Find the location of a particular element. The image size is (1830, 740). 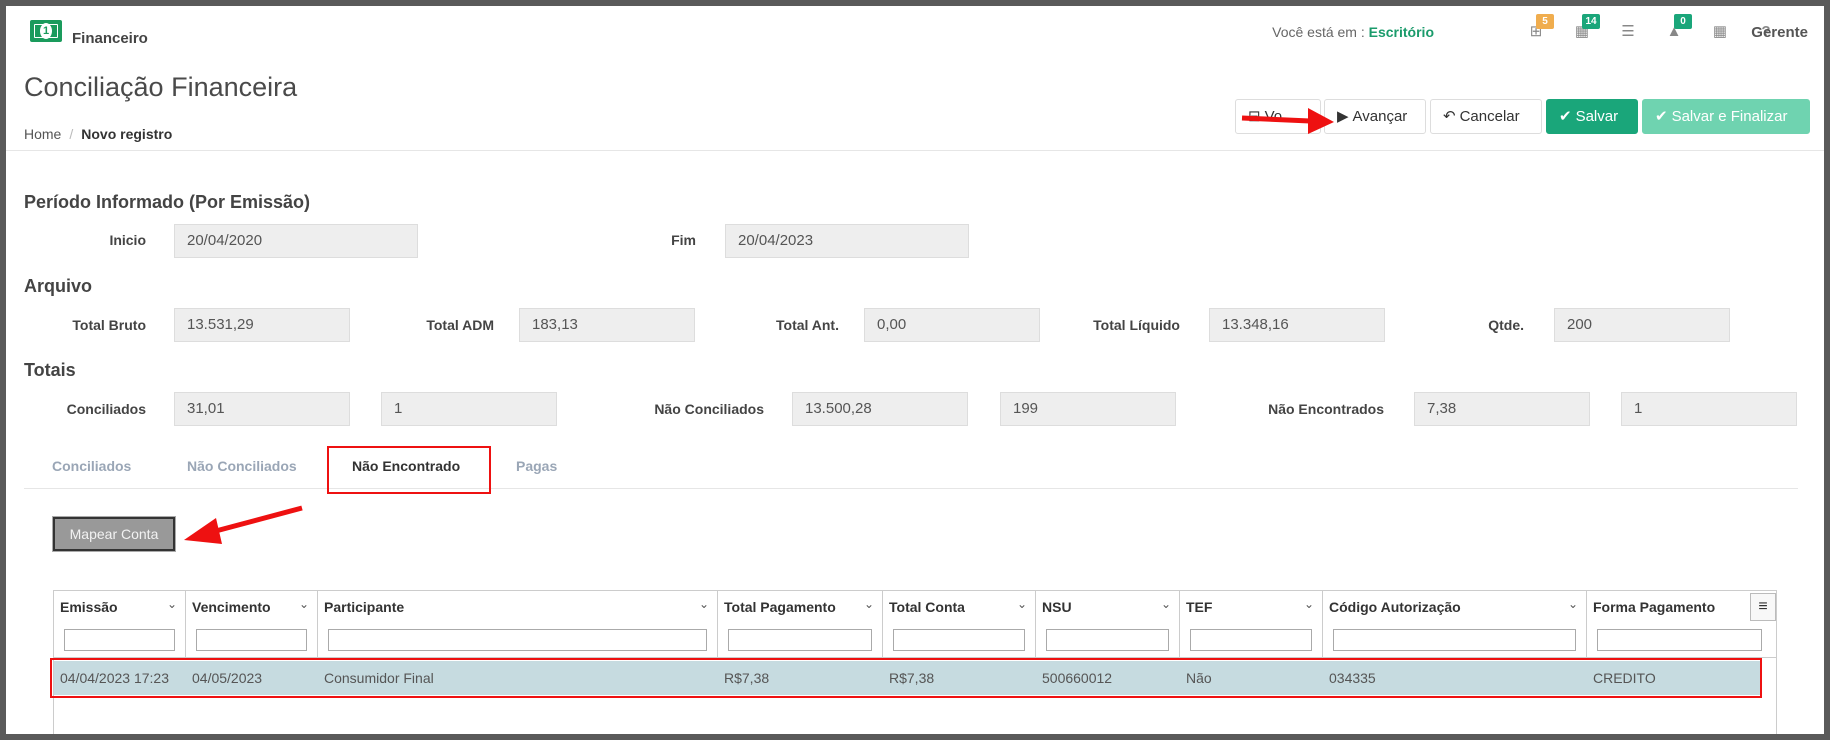

column-header: TEF ⌄ is located at coordinates (1251, 624).